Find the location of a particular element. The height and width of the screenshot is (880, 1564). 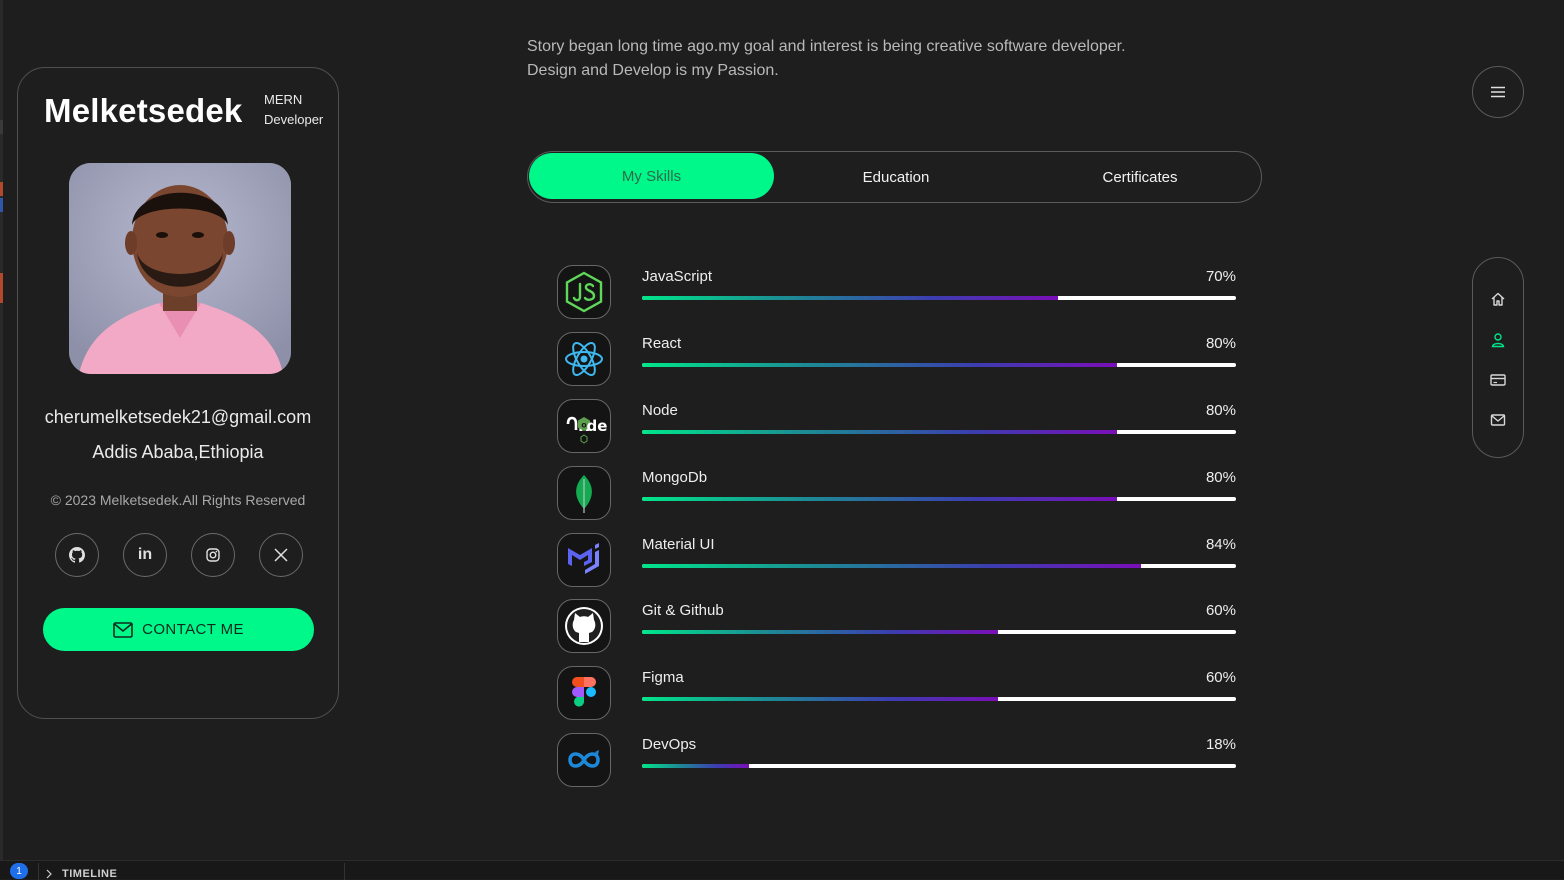

react-icon is located at coordinates (584, 359).